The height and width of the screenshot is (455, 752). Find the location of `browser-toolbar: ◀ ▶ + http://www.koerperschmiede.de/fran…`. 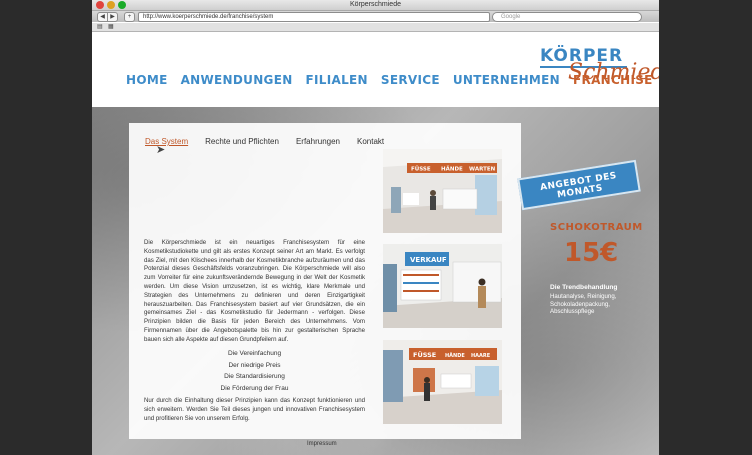

browser-toolbar: ◀ ▶ + http://www.koerperschmiede.de/fran… is located at coordinates (375, 16).